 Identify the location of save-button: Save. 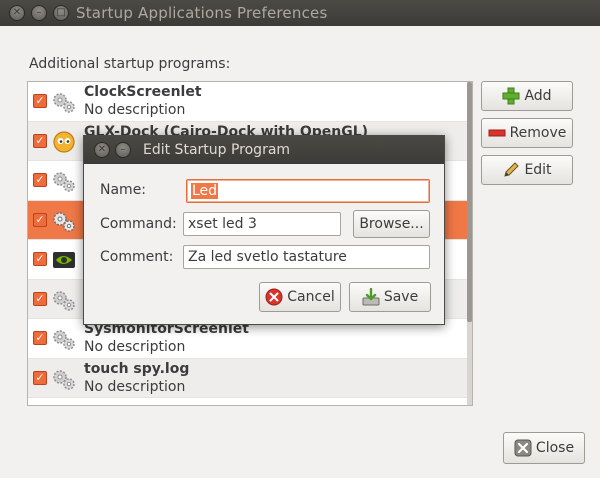
(390, 297).